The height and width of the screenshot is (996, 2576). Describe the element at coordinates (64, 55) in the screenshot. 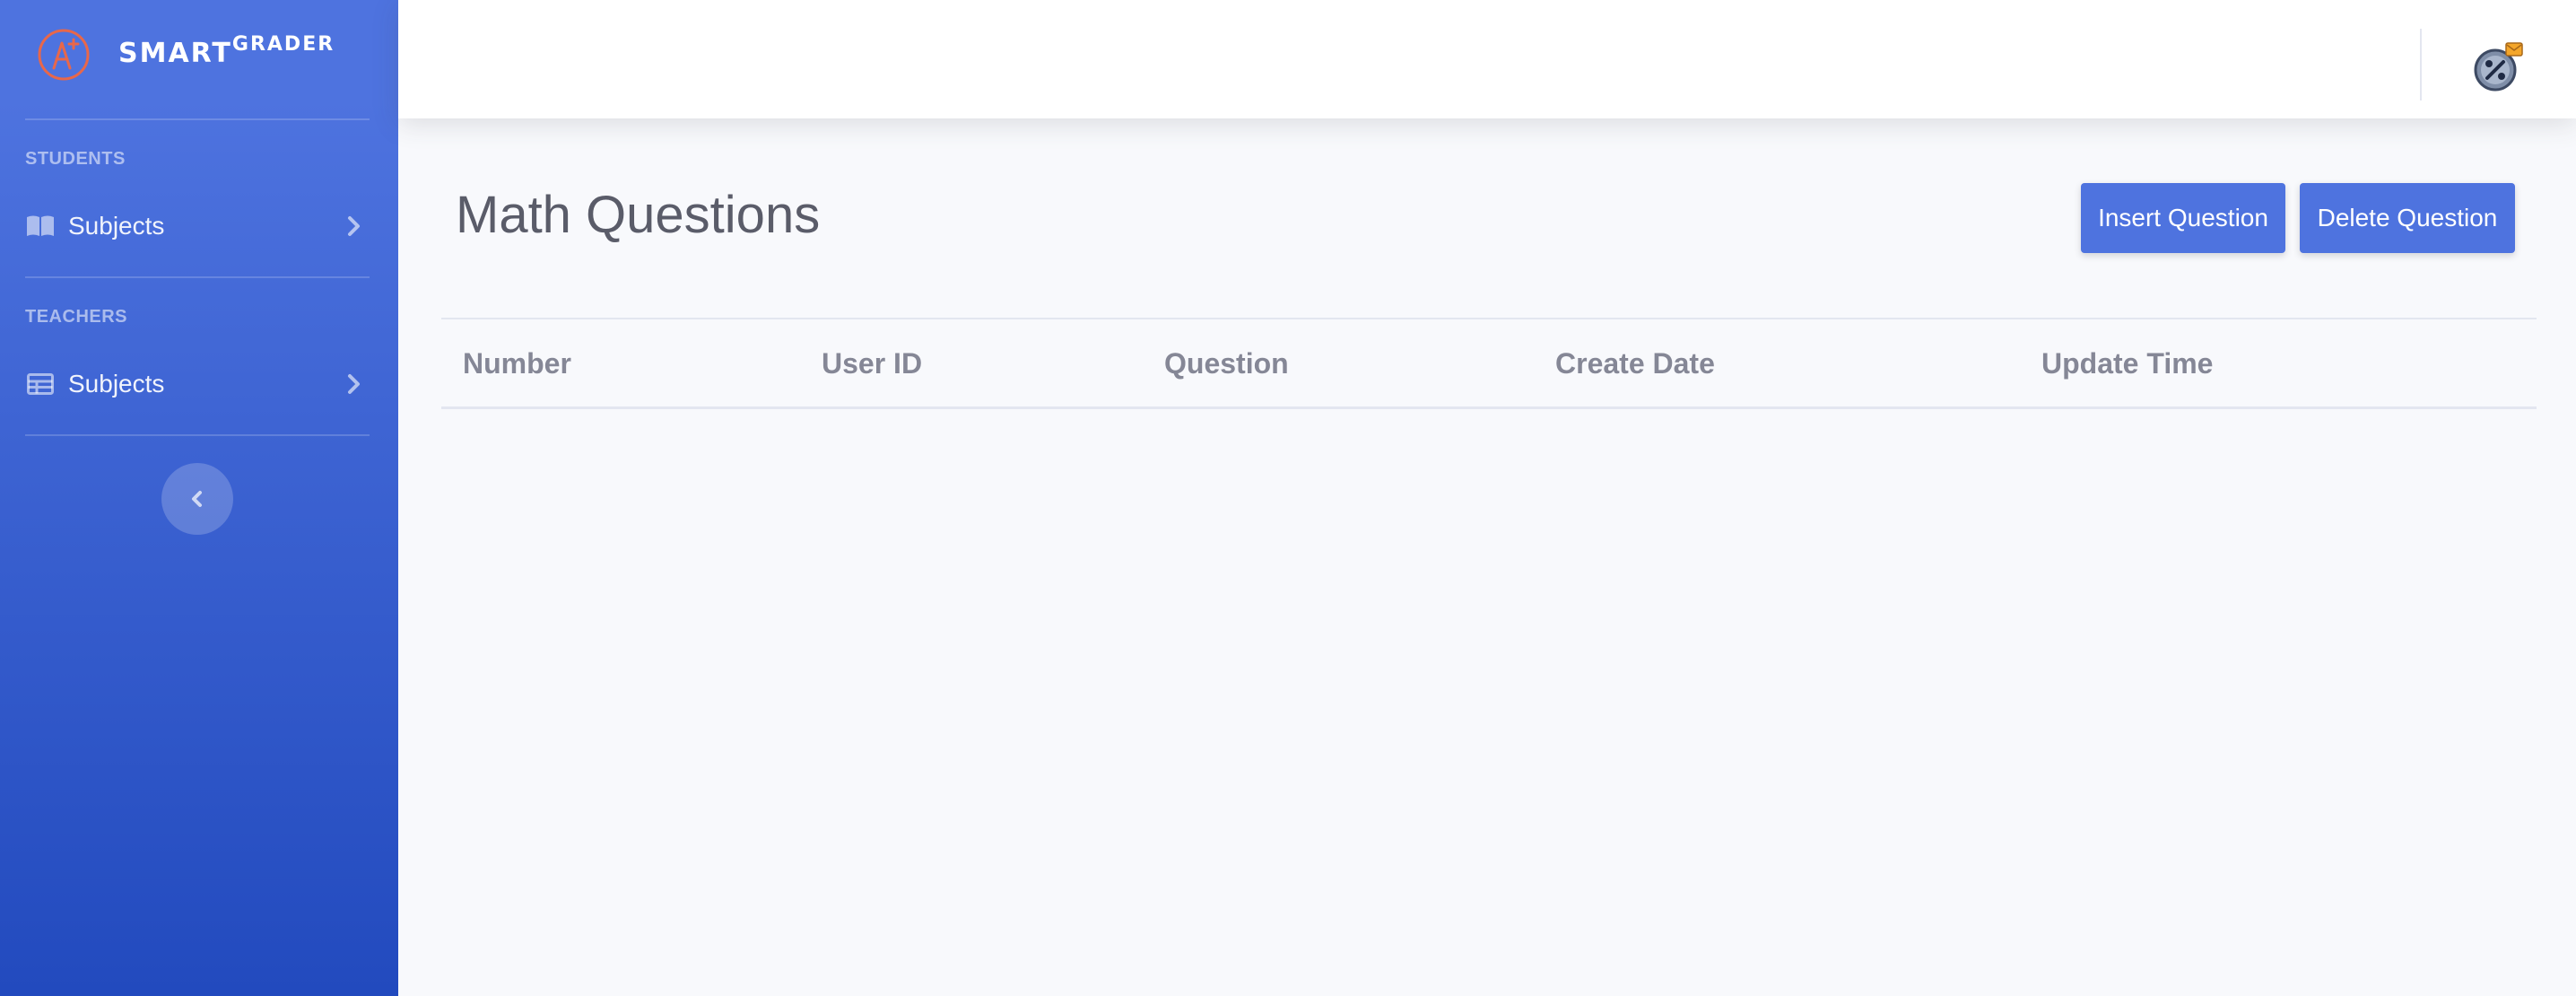

I see `a-plus-logo-icon` at that location.